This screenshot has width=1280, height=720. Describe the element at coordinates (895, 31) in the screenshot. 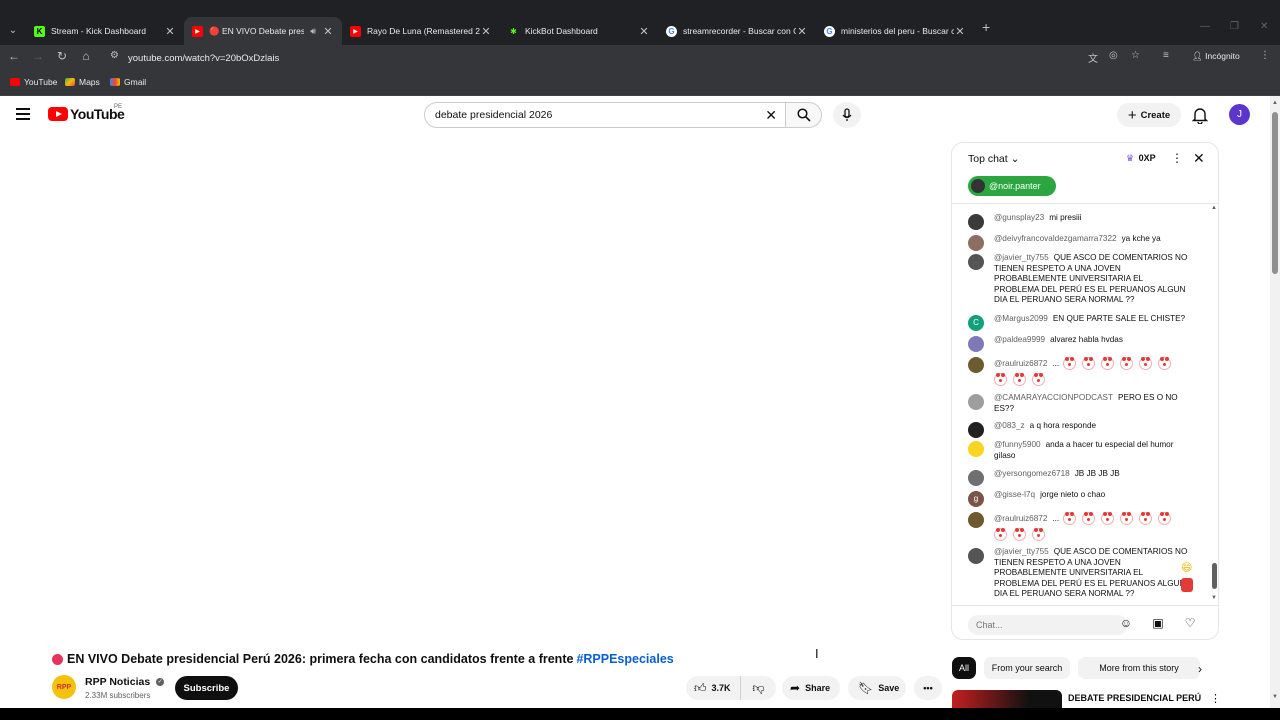

I see `tab-ministerios-search: G ministerios del peru - Buscar co ✕` at that location.